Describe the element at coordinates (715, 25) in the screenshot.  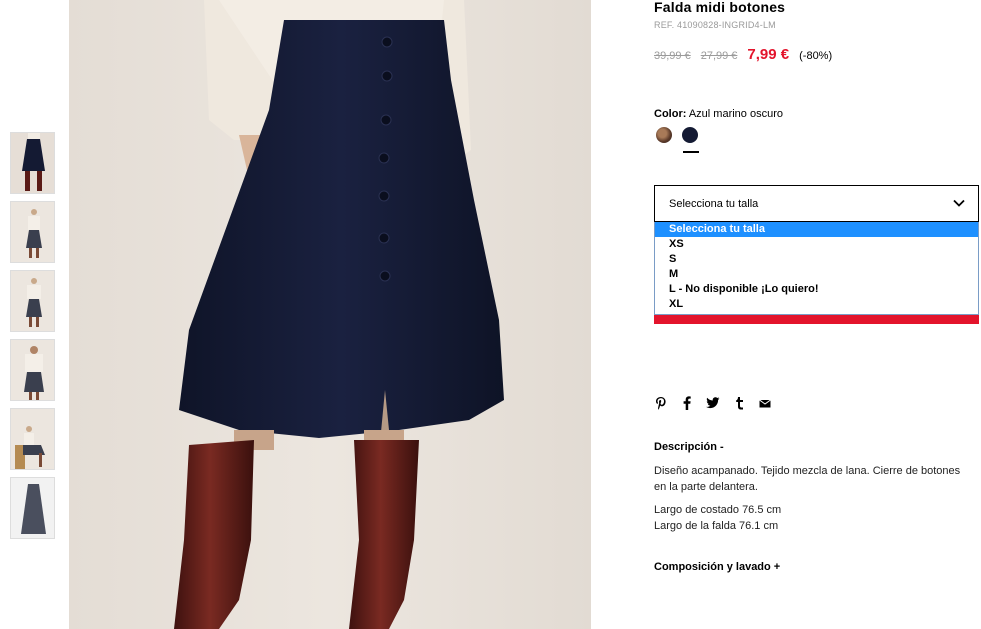
I see `product-ref: REF. 41090828-INGRID4-LM` at that location.